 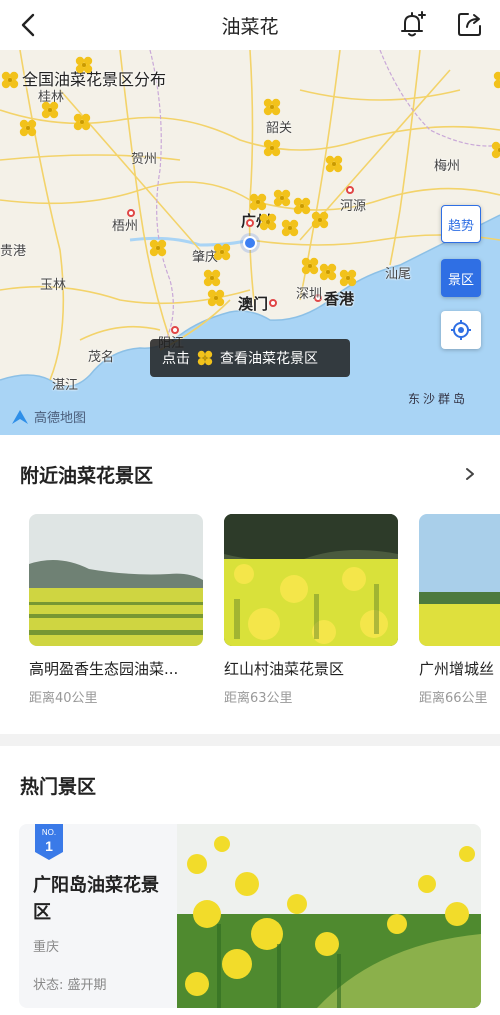 What do you see at coordinates (461, 224) in the screenshot?
I see `trend-button: 趋势` at bounding box center [461, 224].